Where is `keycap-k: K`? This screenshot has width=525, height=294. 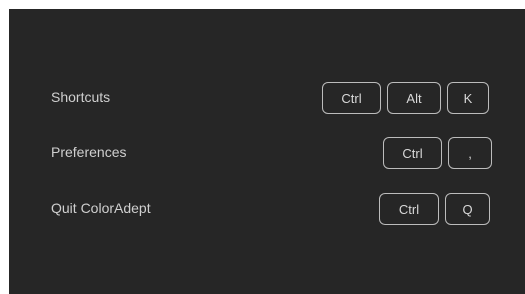
keycap-k: K is located at coordinates (468, 98).